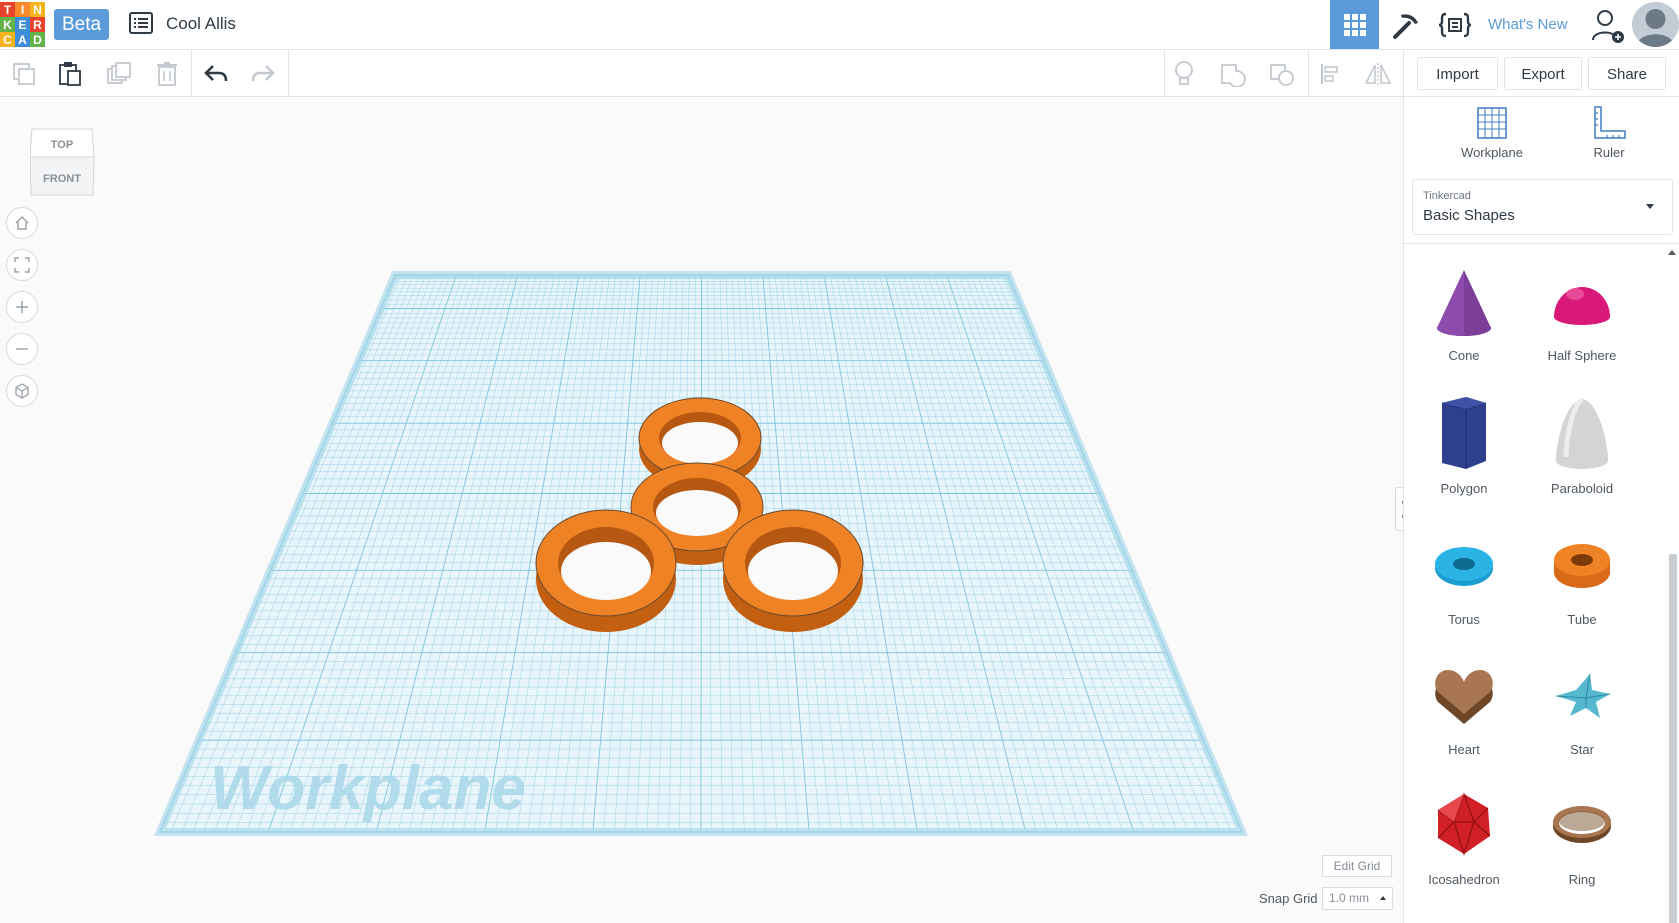 The width and height of the screenshot is (1679, 923). Describe the element at coordinates (1583, 695) in the screenshot. I see `star-icon` at that location.